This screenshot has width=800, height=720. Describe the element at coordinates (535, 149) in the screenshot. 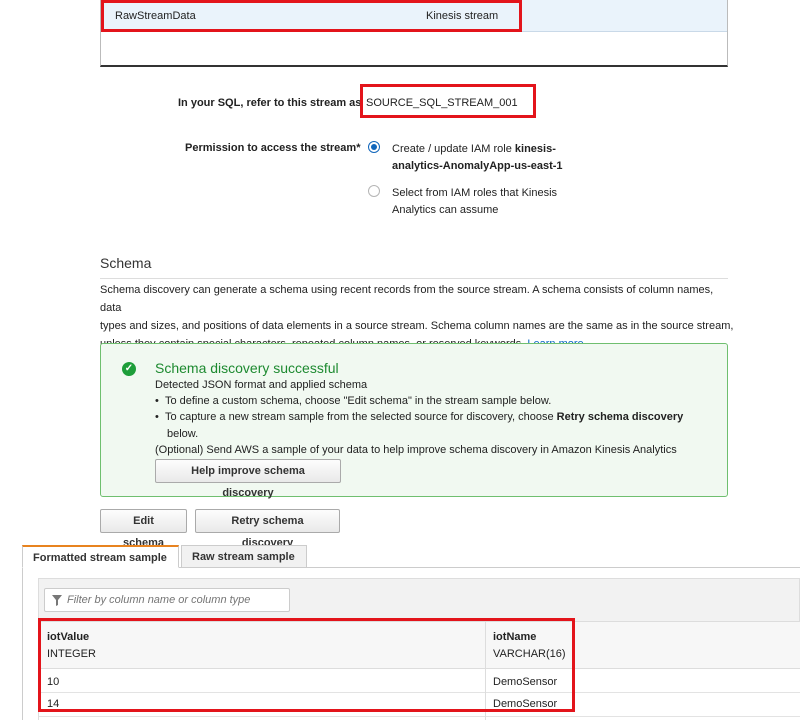

I see `iam-role-name-part1: kinesis-` at that location.